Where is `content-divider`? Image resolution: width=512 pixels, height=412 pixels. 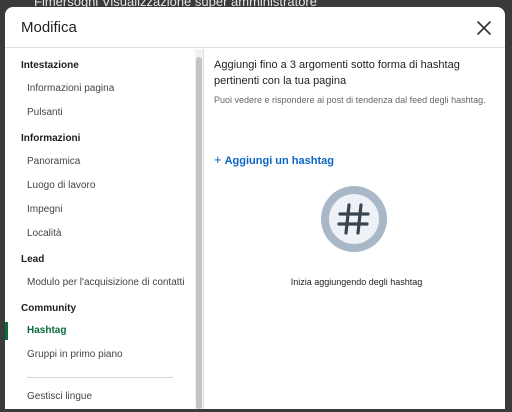
content-divider is located at coordinates (203, 229).